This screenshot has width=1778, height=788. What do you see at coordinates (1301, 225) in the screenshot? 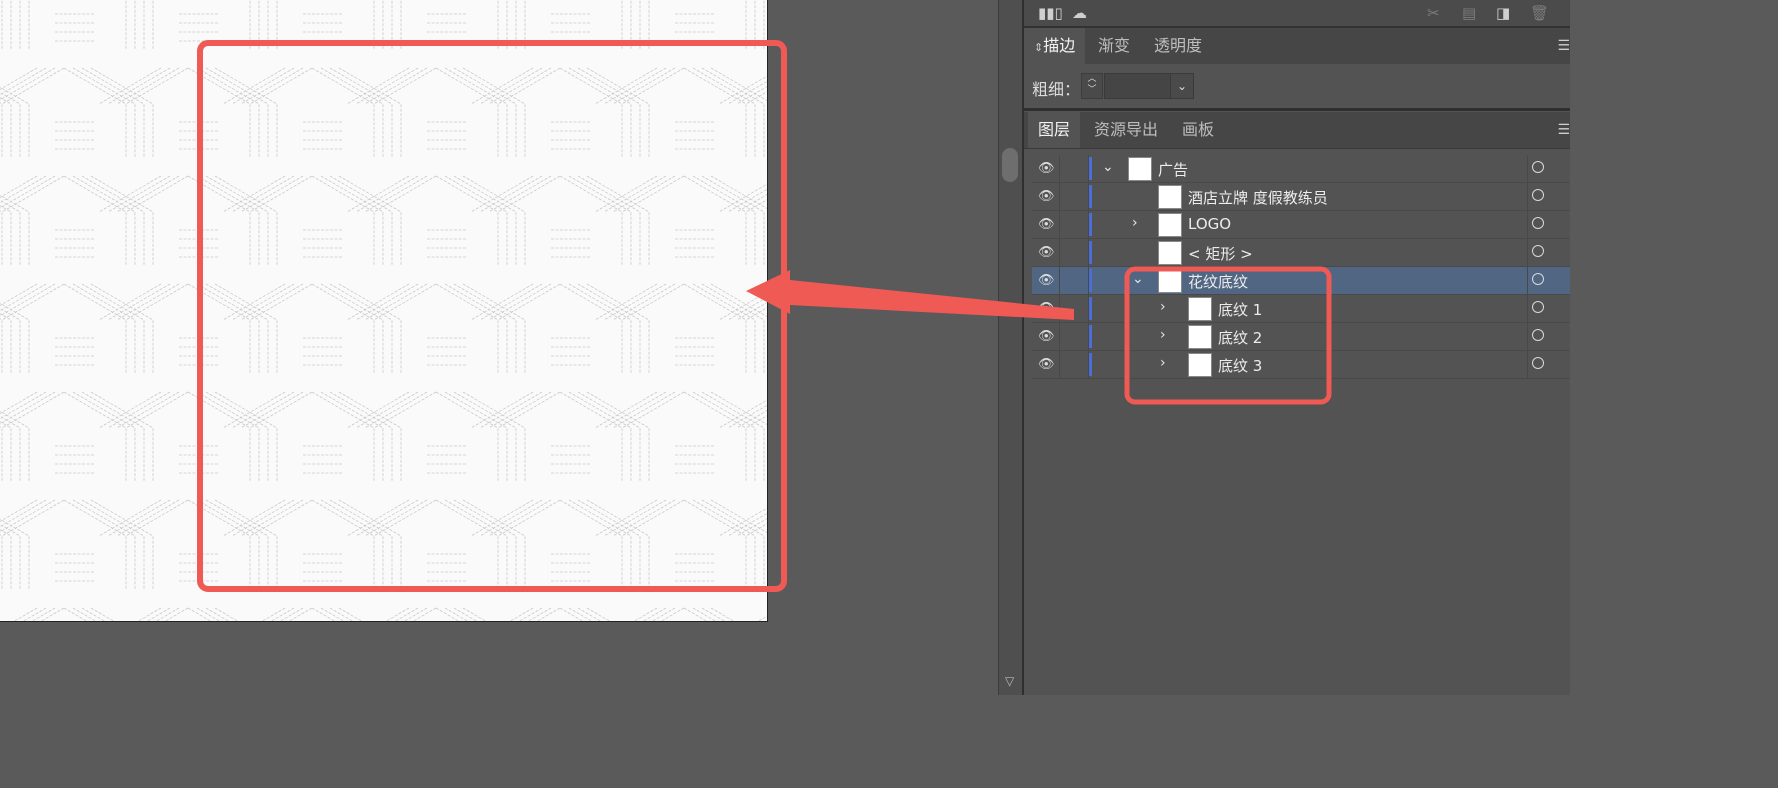
I see `layer-row-logo: 👁 › LOGO` at bounding box center [1301, 225].